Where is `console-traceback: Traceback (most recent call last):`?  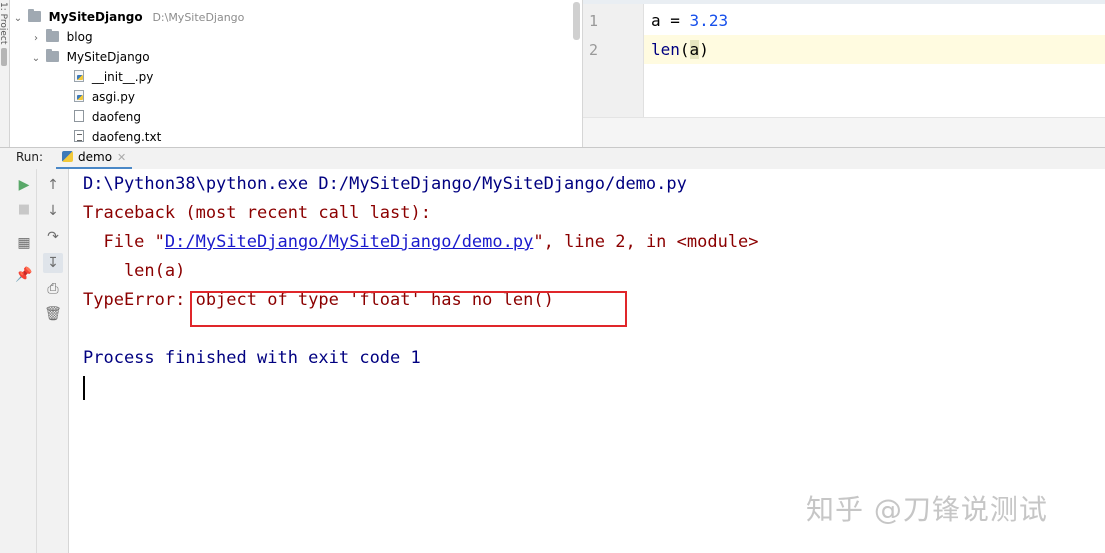 console-traceback: Traceback (most recent call last): is located at coordinates (257, 213).